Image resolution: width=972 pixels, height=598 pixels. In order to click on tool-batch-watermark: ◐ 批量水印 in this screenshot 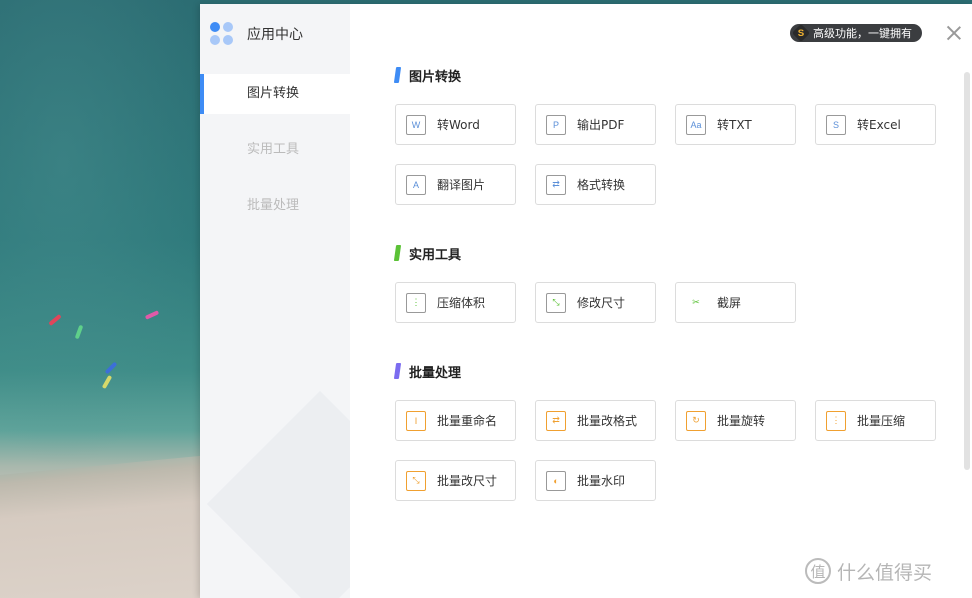, I will do `click(595, 480)`.